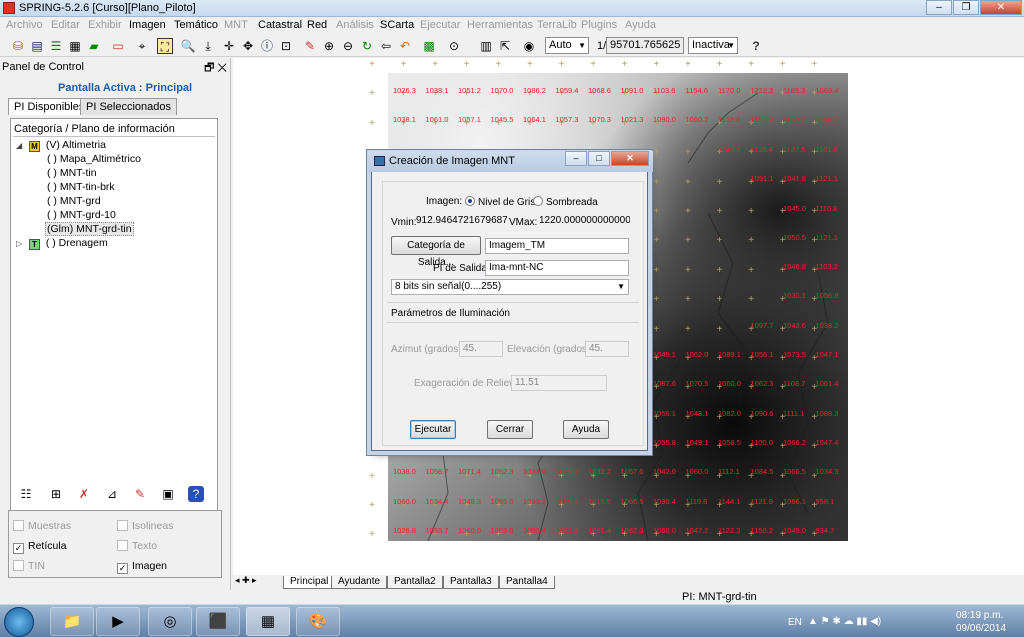 The height and width of the screenshot is (637, 1024). What do you see at coordinates (966, 7) in the screenshot?
I see `restore-button: ❐` at bounding box center [966, 7].